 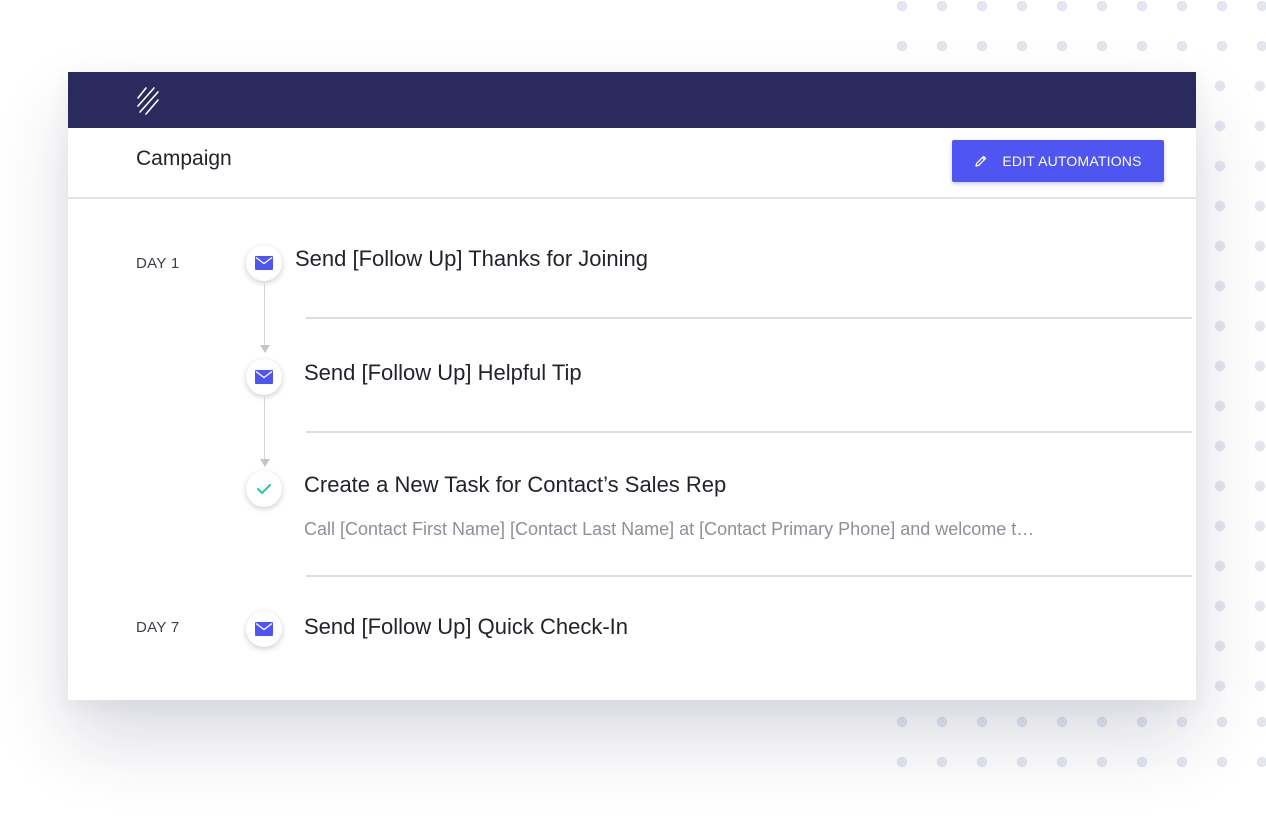 I want to click on step-title: Send [Follow Up] Quick Check-In, so click(x=466, y=627).